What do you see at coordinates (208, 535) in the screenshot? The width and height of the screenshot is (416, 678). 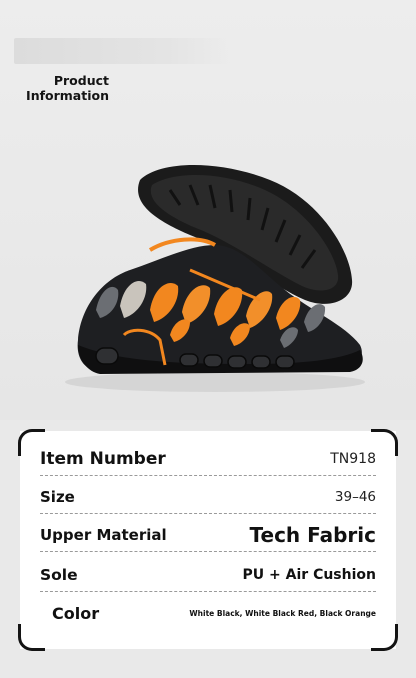 I see `spec-row-upper-material: Upper Material Tech Fabric` at bounding box center [208, 535].